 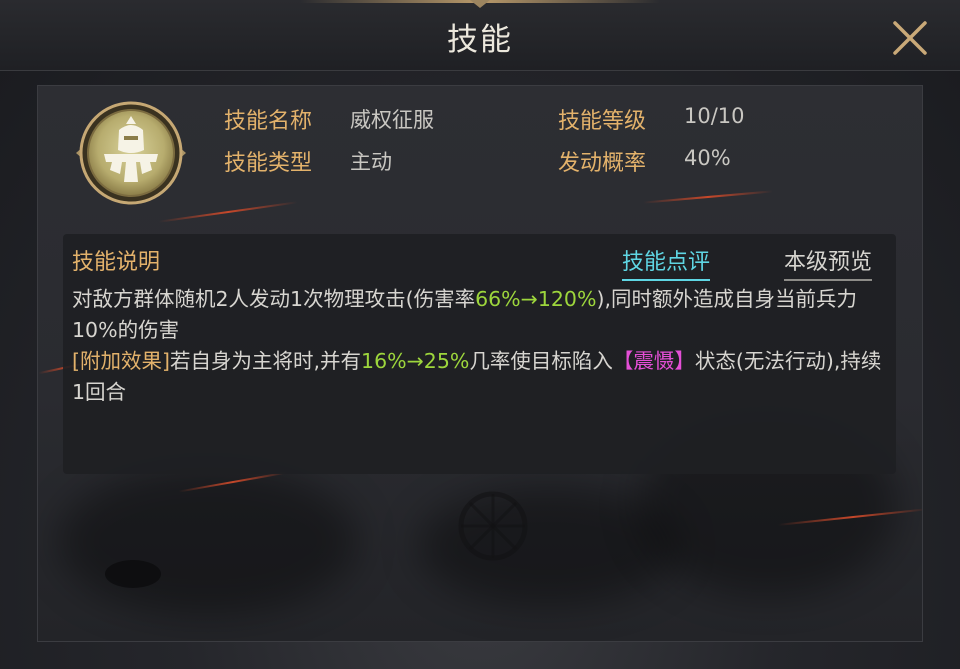 I want to click on description-title: 技能说明, so click(x=116, y=262).